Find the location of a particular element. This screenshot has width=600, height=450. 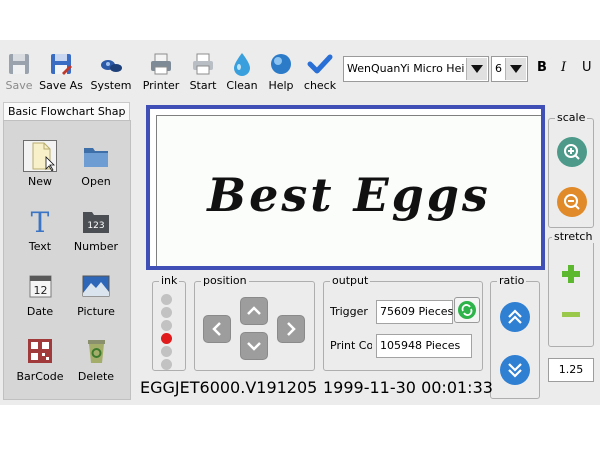

number-icon-text: 123 is located at coordinates (95, 226).